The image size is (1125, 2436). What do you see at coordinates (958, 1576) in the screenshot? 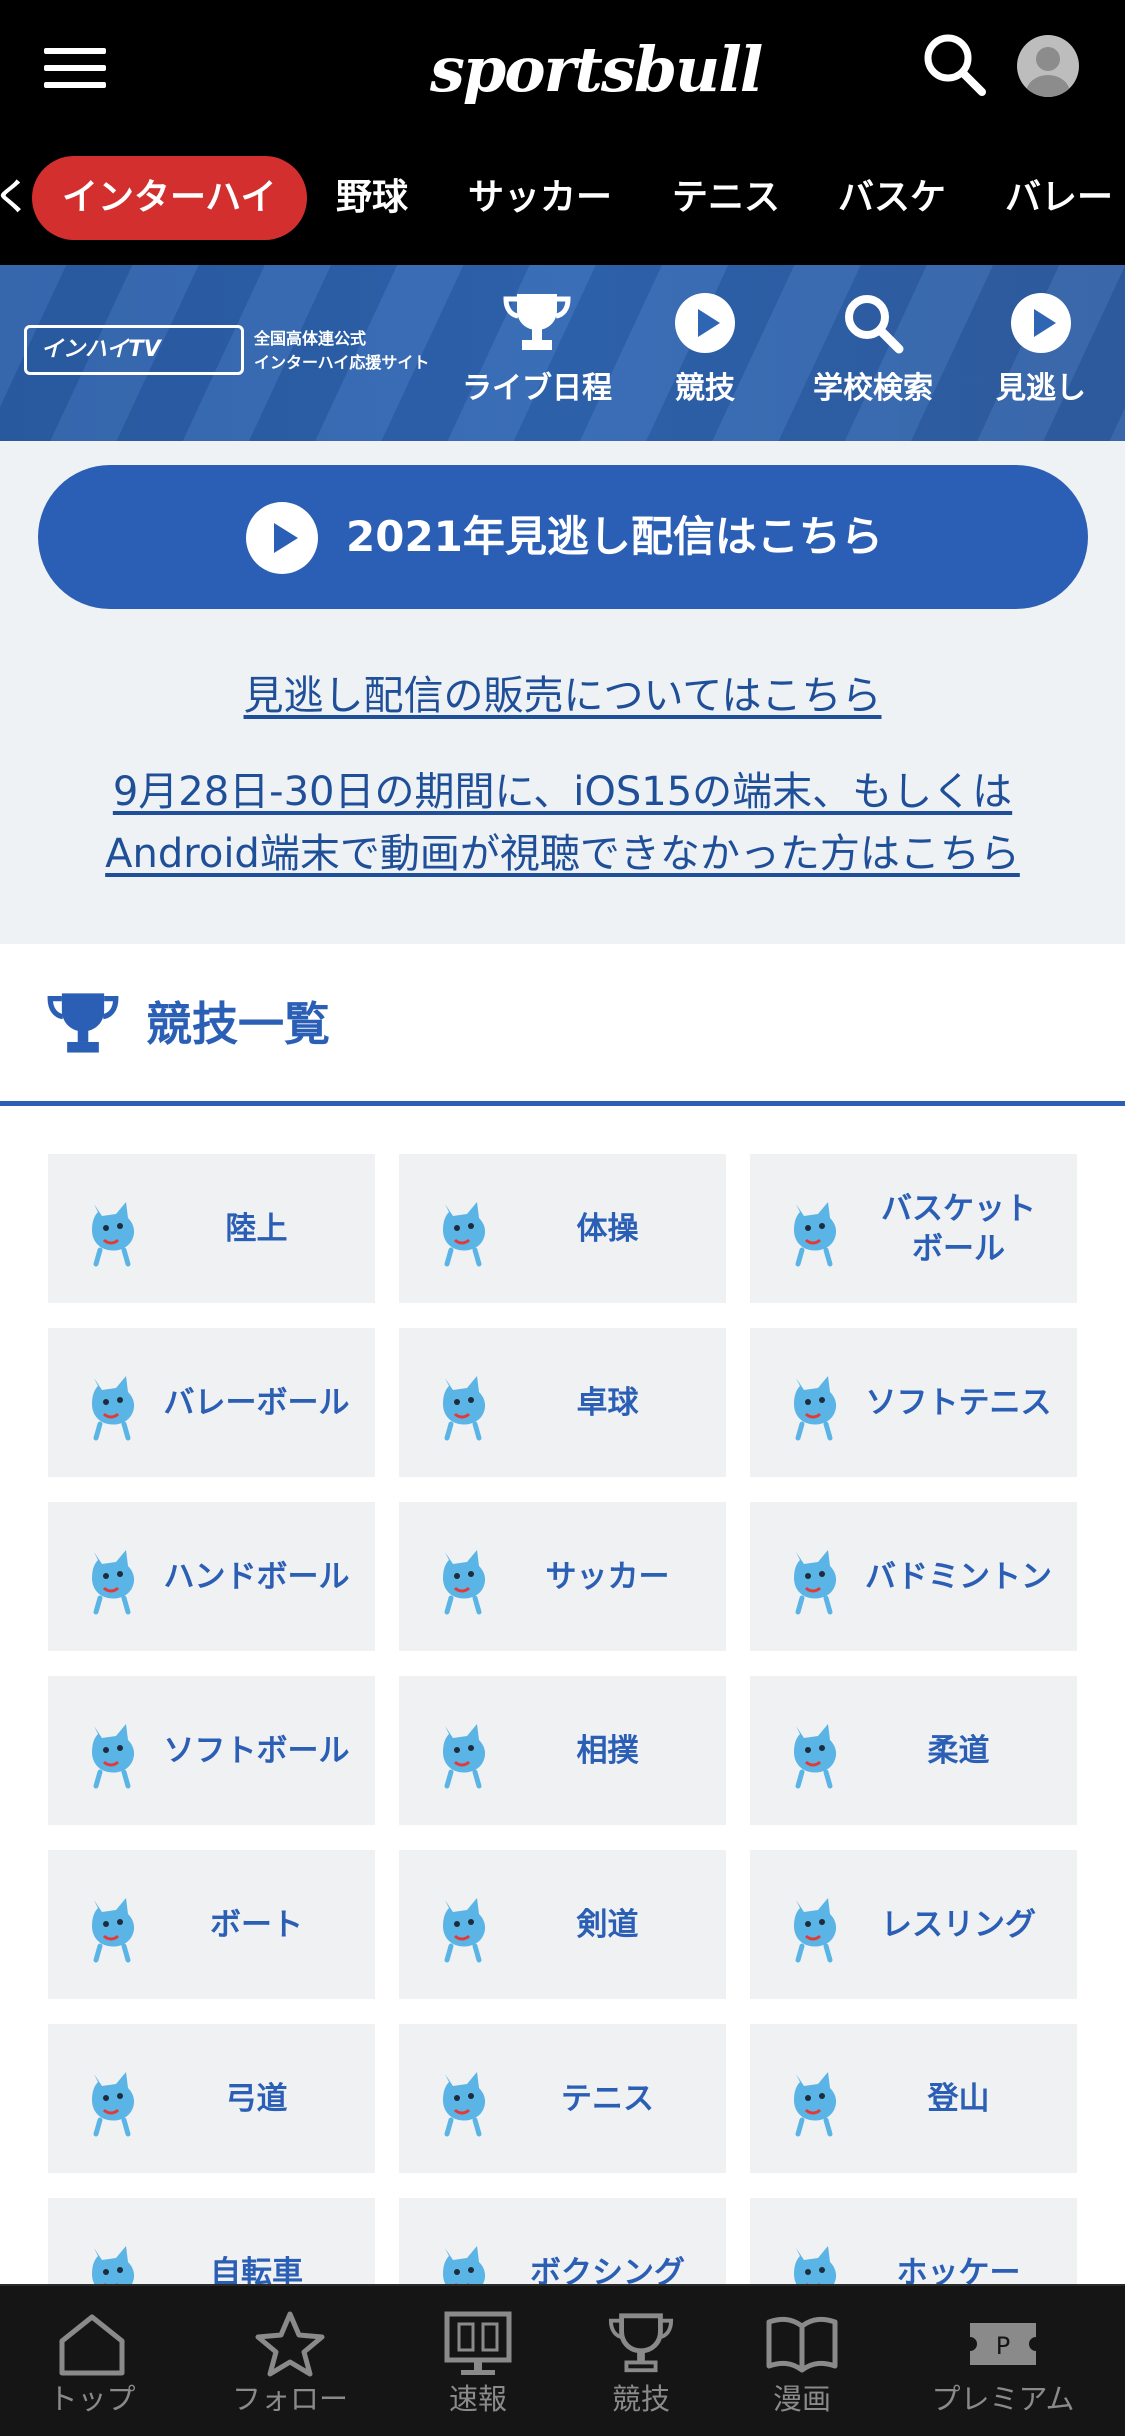
I see `sport-card-label: バドミントン` at bounding box center [958, 1576].